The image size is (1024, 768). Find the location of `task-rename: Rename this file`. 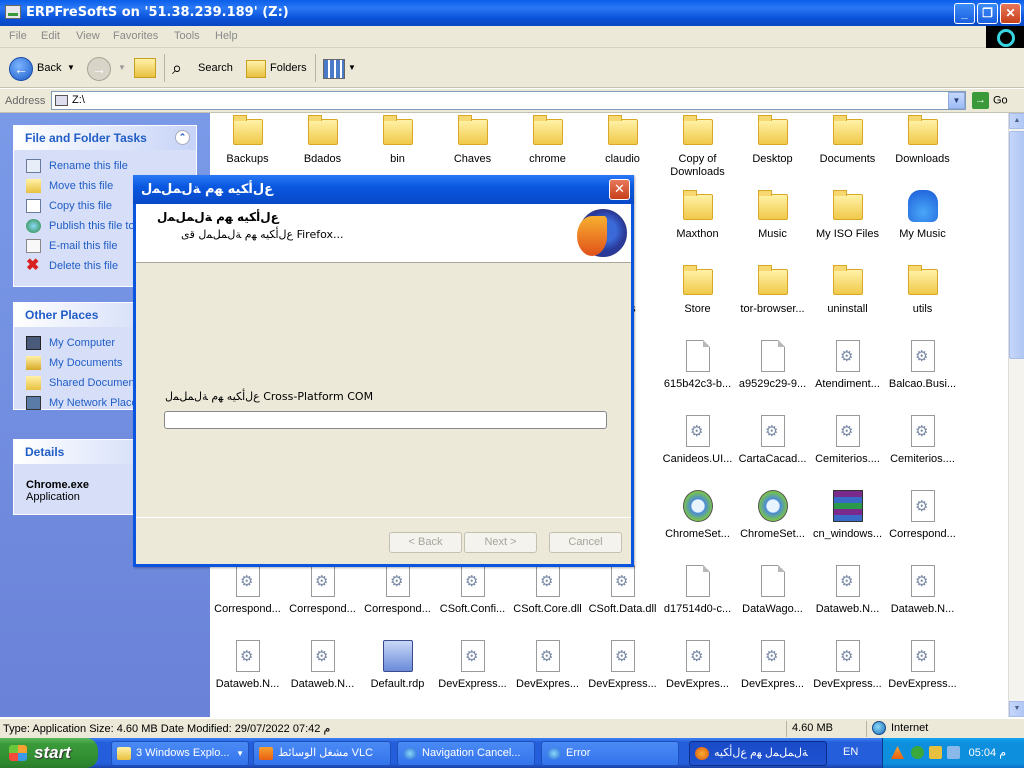

task-rename: Rename this file is located at coordinates (105, 166).